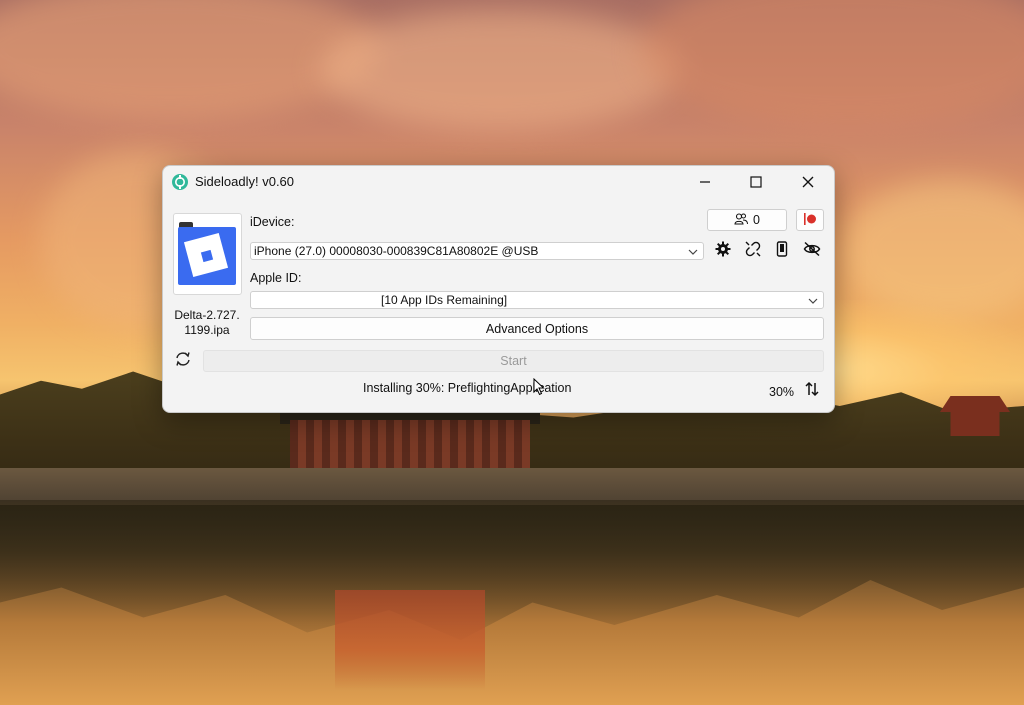 This screenshot has width=1024, height=705. Describe the element at coordinates (782, 392) in the screenshot. I see `progress-percentage: 30%` at that location.